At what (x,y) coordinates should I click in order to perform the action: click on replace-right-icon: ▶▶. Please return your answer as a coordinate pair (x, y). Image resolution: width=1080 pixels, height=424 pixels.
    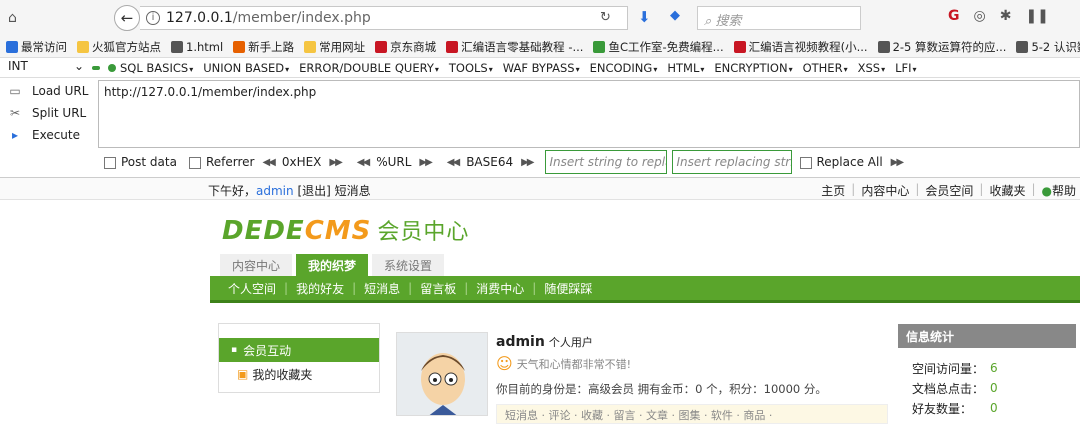
    Looking at the image, I should click on (897, 162).